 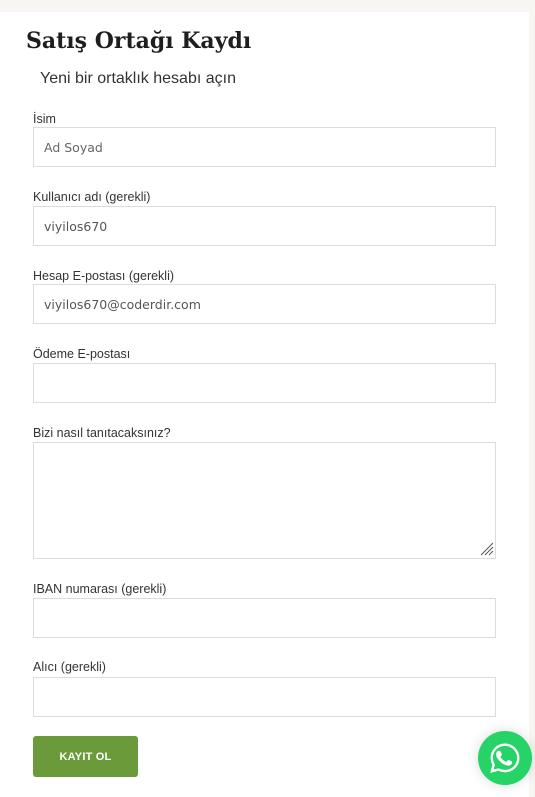 I want to click on recipient-input, so click(x=264, y=697).